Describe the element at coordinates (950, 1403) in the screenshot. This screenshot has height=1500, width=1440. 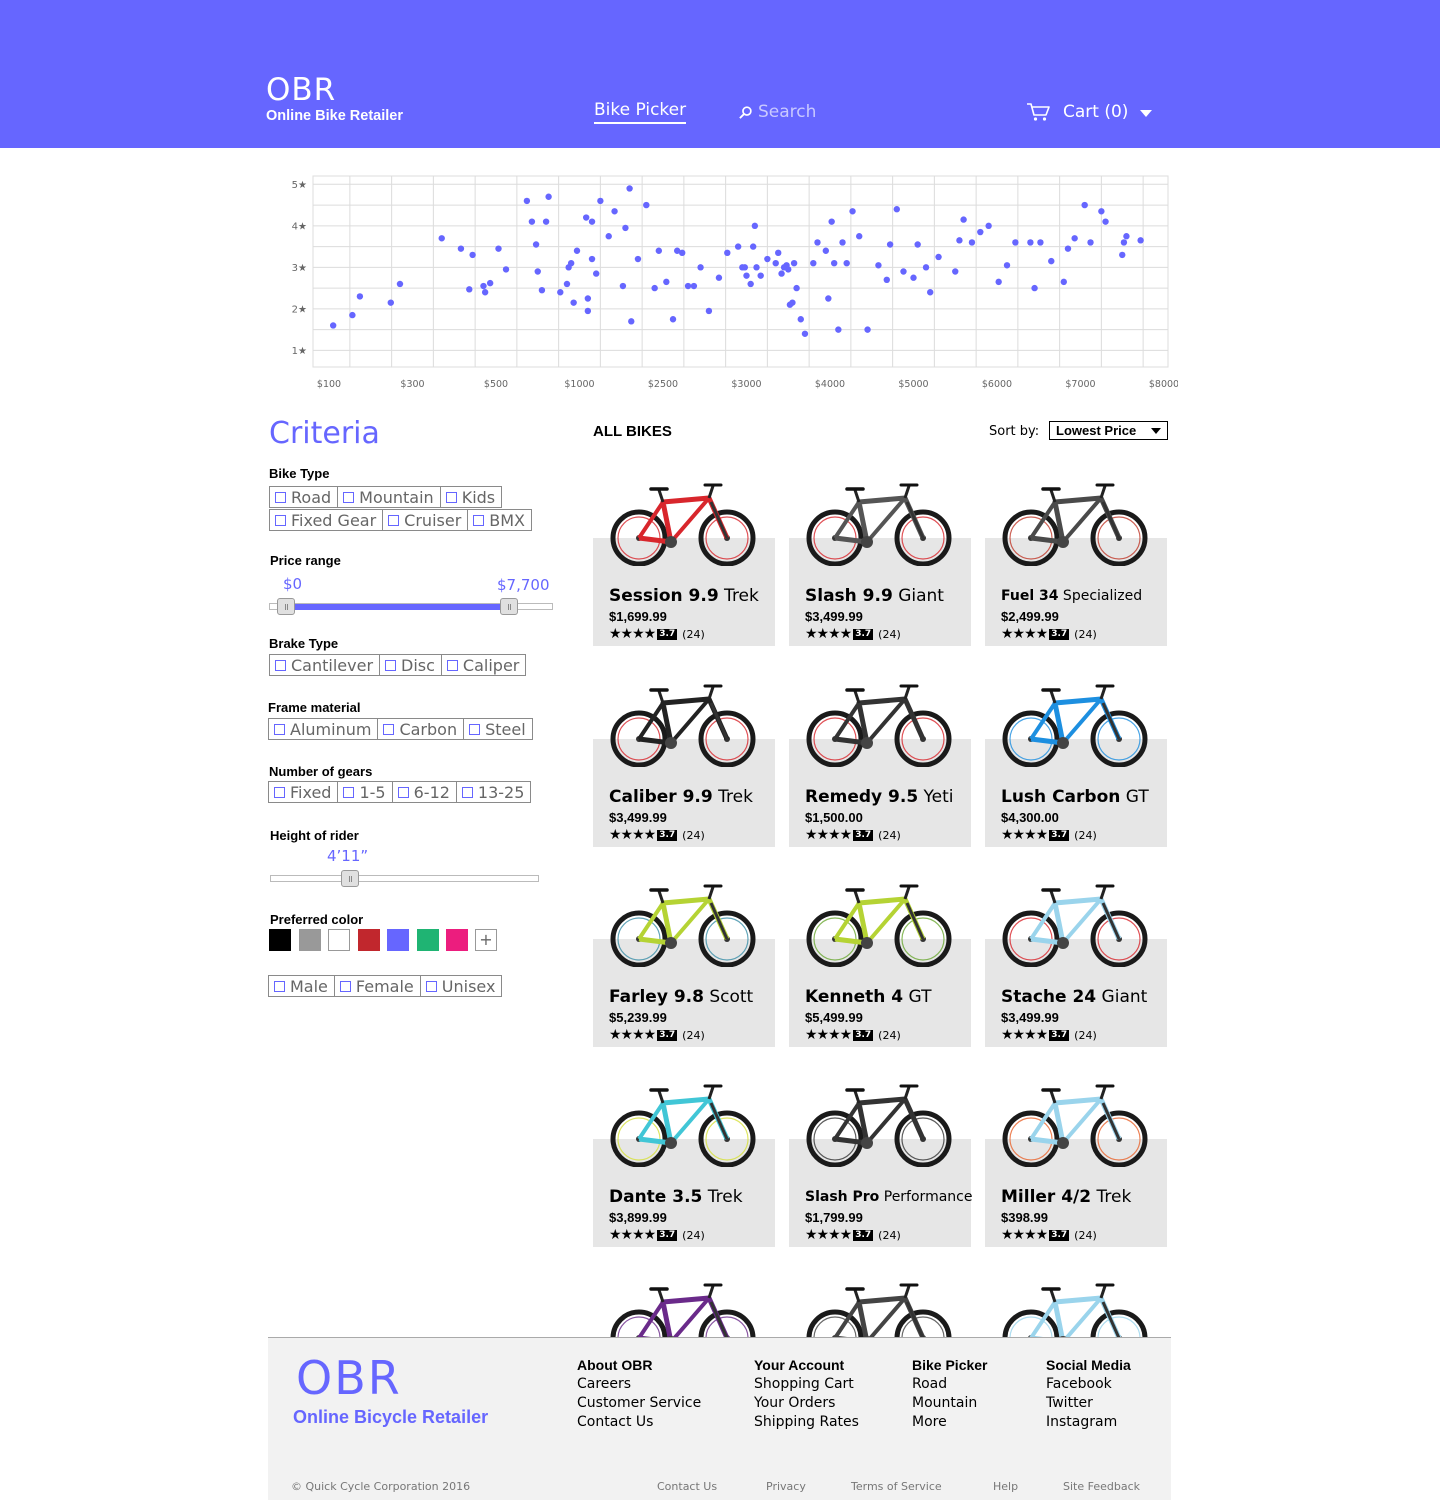
I see `footer-link-mountain: Mountain` at that location.